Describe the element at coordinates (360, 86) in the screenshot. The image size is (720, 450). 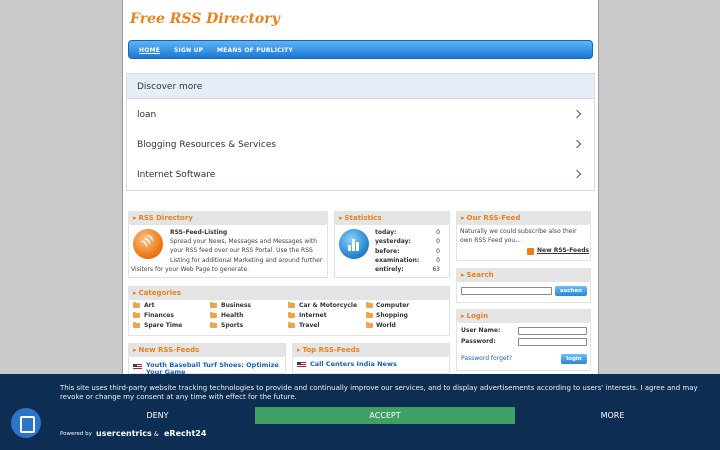
I see `discover-more-title: Discover more` at that location.